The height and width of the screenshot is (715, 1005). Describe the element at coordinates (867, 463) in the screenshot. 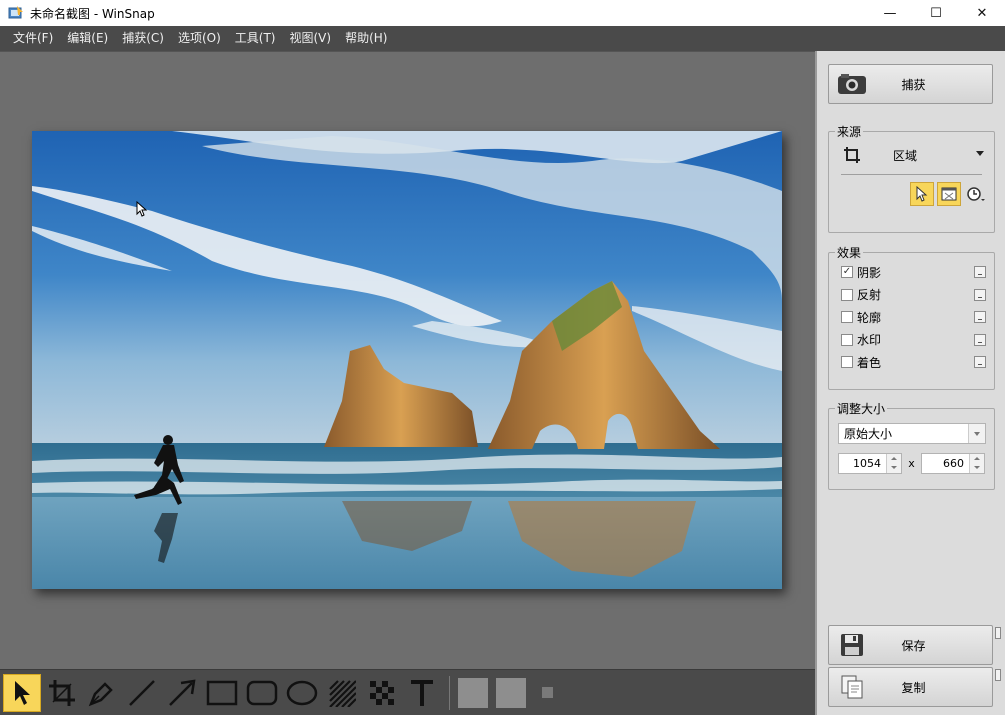

I see `width-value: 1054` at that location.